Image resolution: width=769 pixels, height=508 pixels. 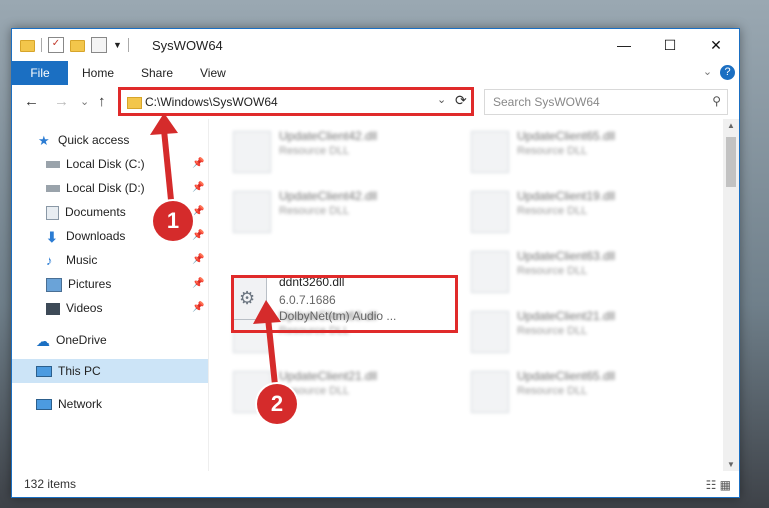 I want to click on callout-badge-2: 2, so click(x=277, y=404).